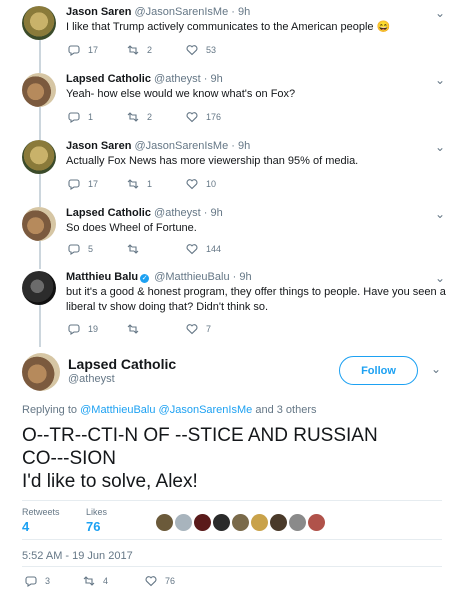 This screenshot has width=461, height=614. Describe the element at coordinates (102, 277) in the screenshot. I see `author-name: Matthieu Balu` at that location.